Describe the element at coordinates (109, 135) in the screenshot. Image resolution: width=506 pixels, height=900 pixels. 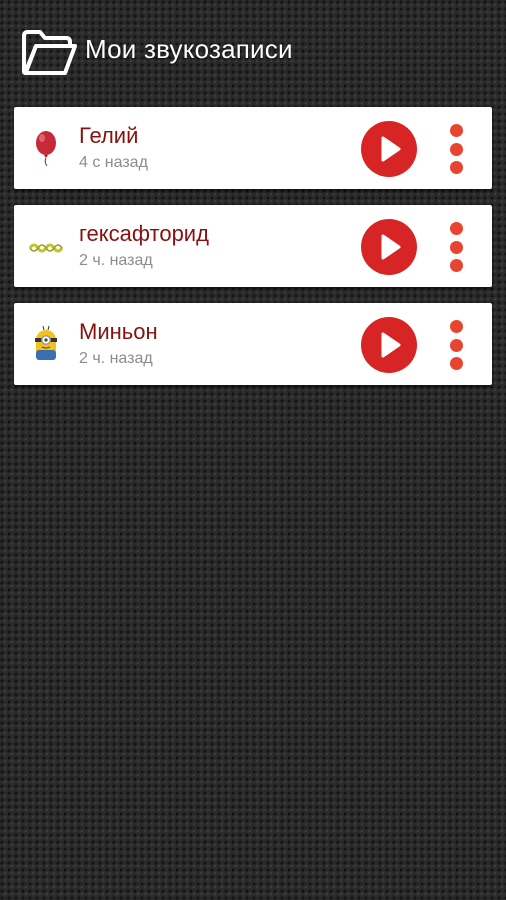
I see `recording-name: Гелий` at that location.